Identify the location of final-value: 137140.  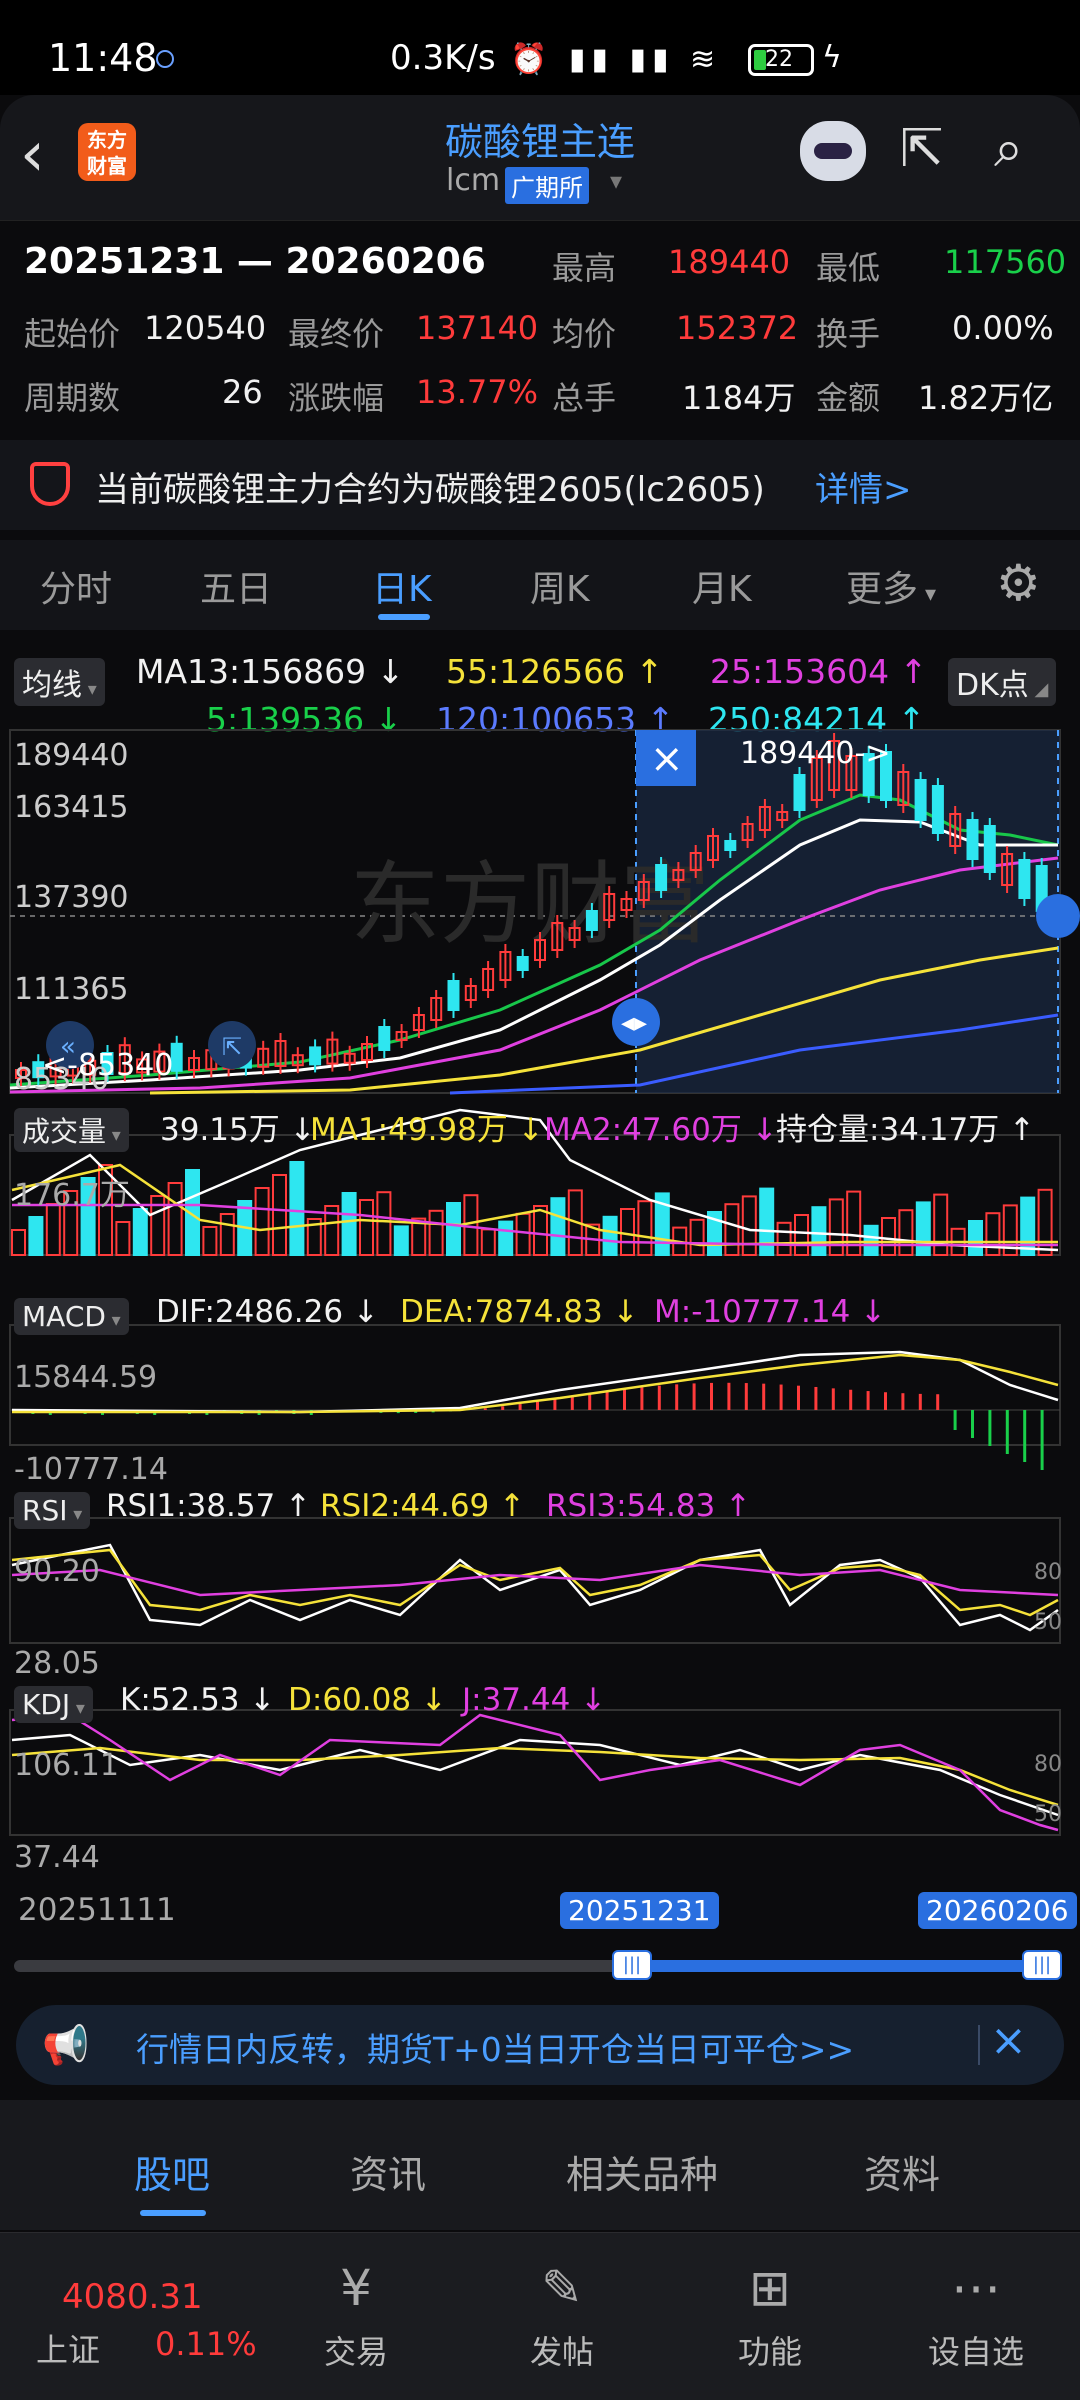
(477, 328).